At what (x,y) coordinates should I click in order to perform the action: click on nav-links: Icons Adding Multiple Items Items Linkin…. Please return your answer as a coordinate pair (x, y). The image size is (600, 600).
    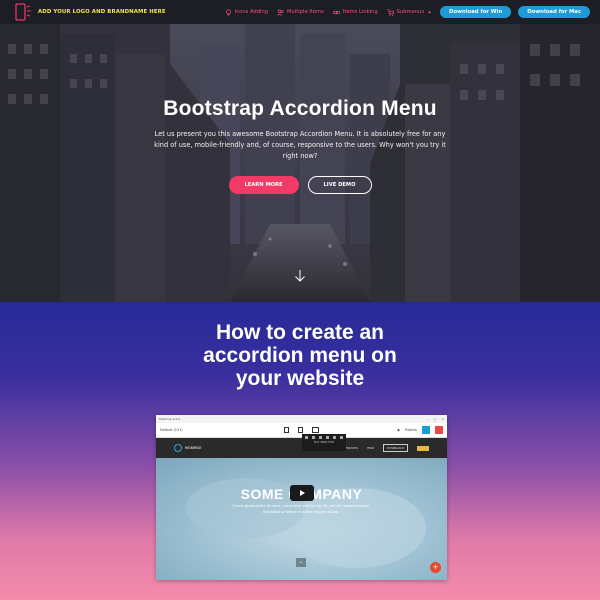
    Looking at the image, I should click on (328, 12).